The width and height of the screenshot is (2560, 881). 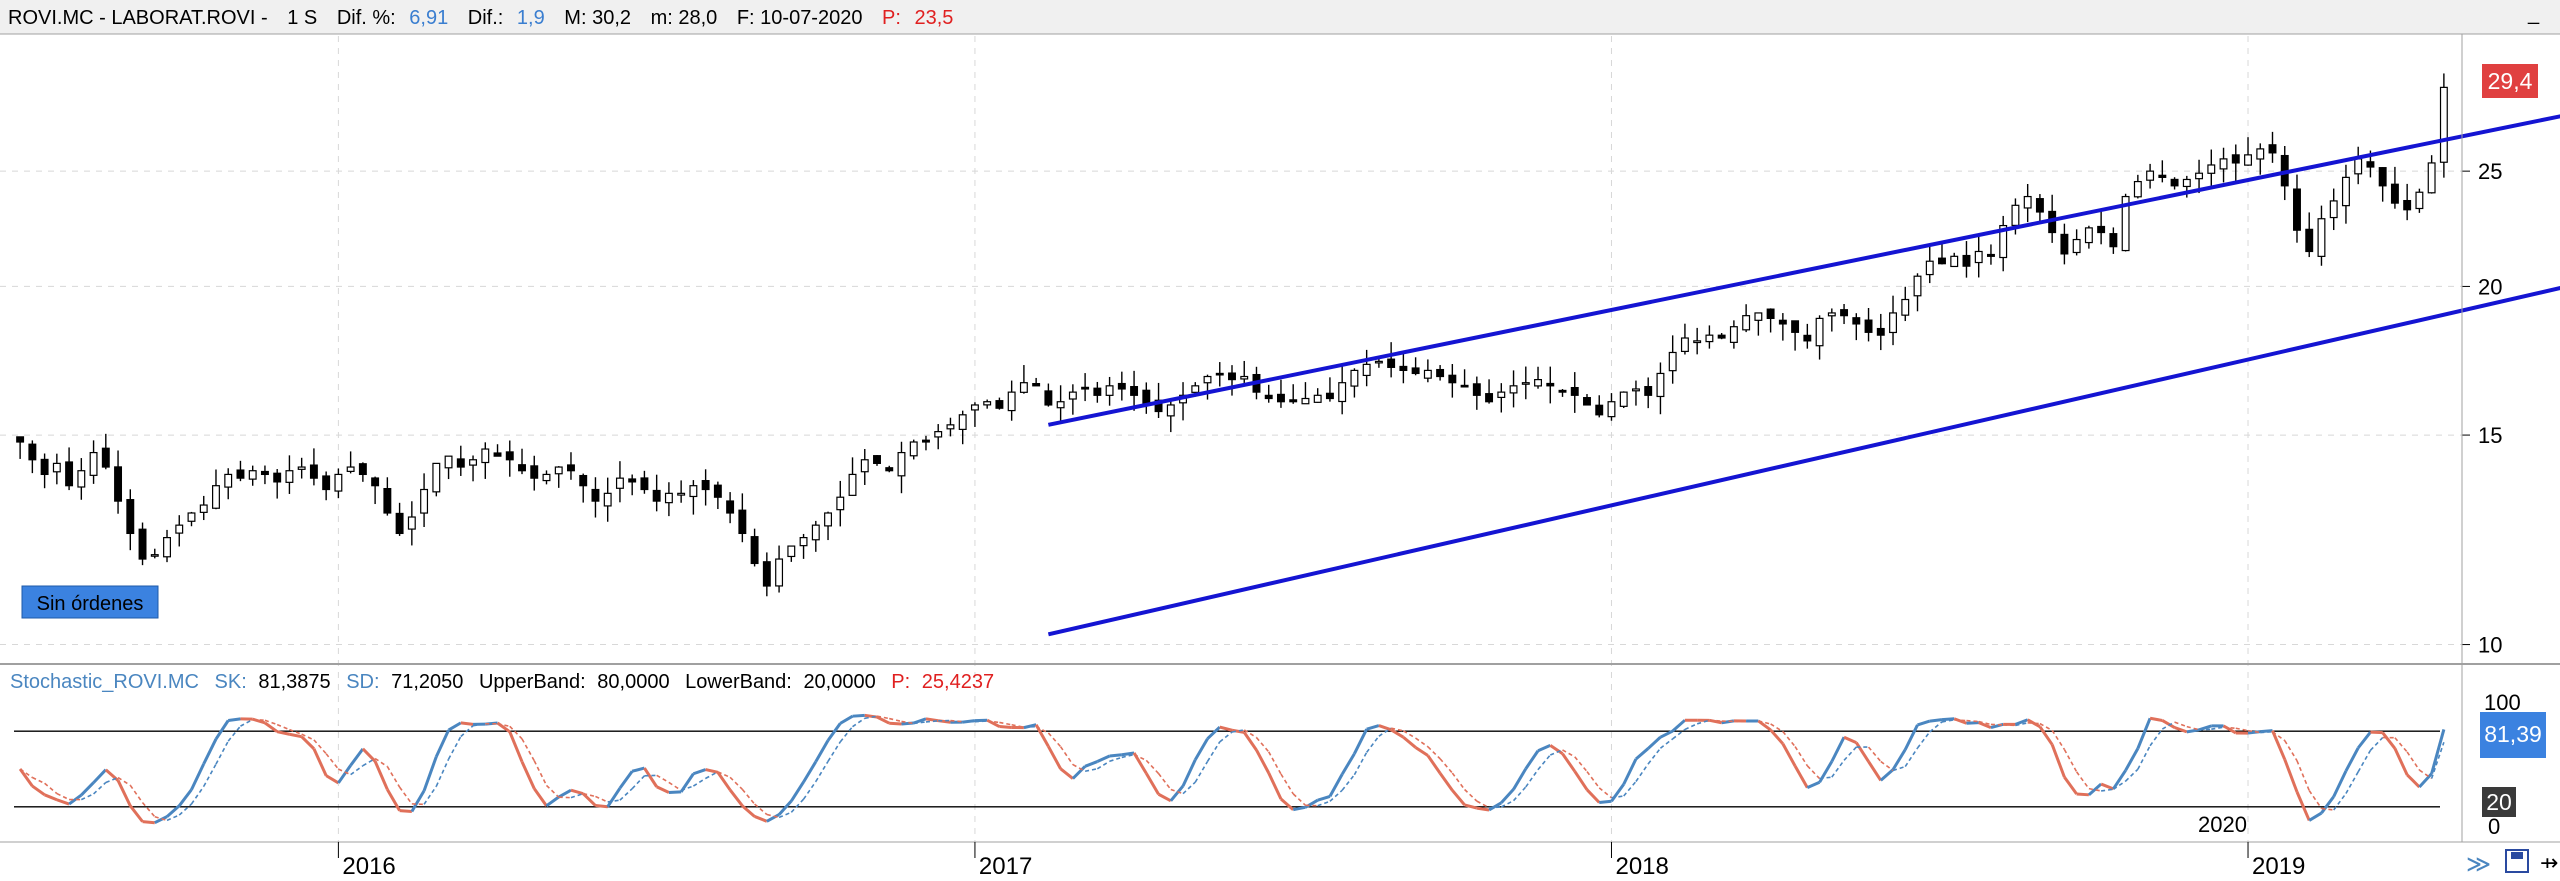 I want to click on scroll-right-icon: ⇸, so click(x=2549, y=862).